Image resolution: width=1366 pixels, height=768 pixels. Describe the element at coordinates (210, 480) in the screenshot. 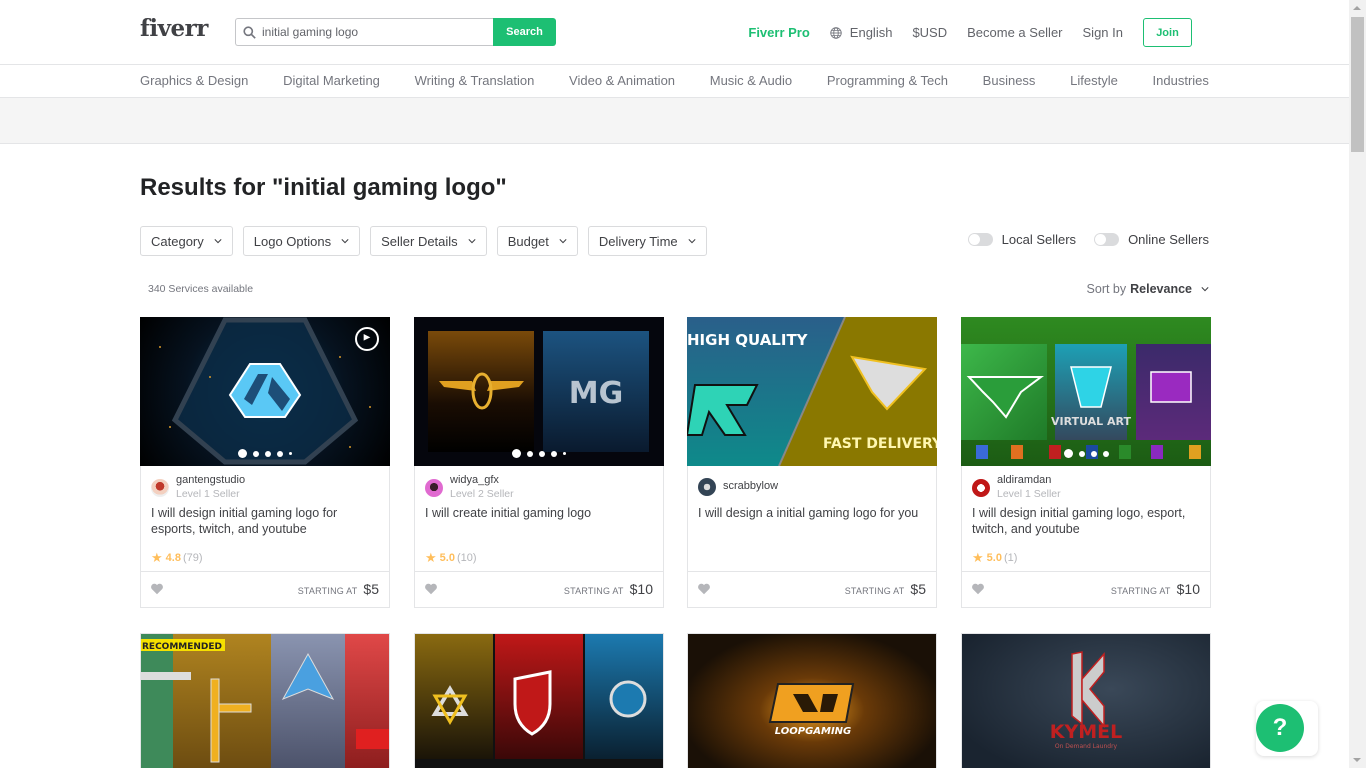

I see `seller-name: gantengstudio` at that location.